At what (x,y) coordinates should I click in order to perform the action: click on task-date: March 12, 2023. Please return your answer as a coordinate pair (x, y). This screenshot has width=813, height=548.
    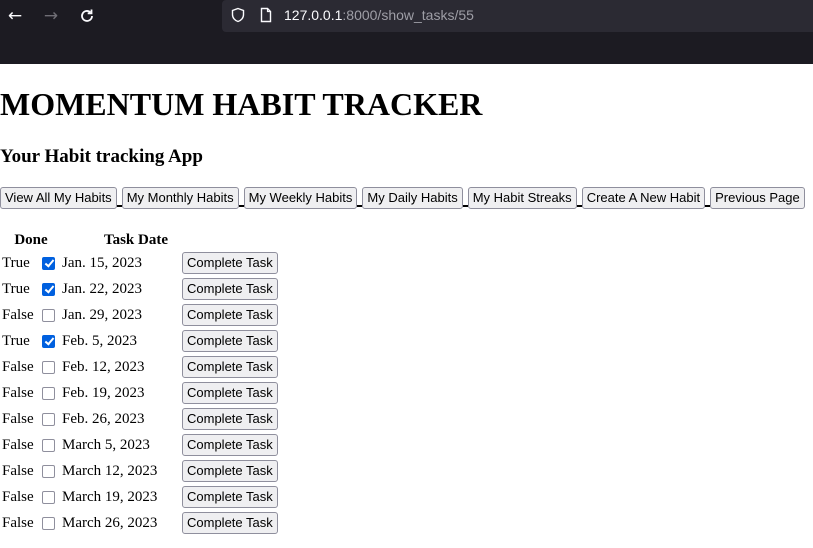
    Looking at the image, I should click on (110, 470).